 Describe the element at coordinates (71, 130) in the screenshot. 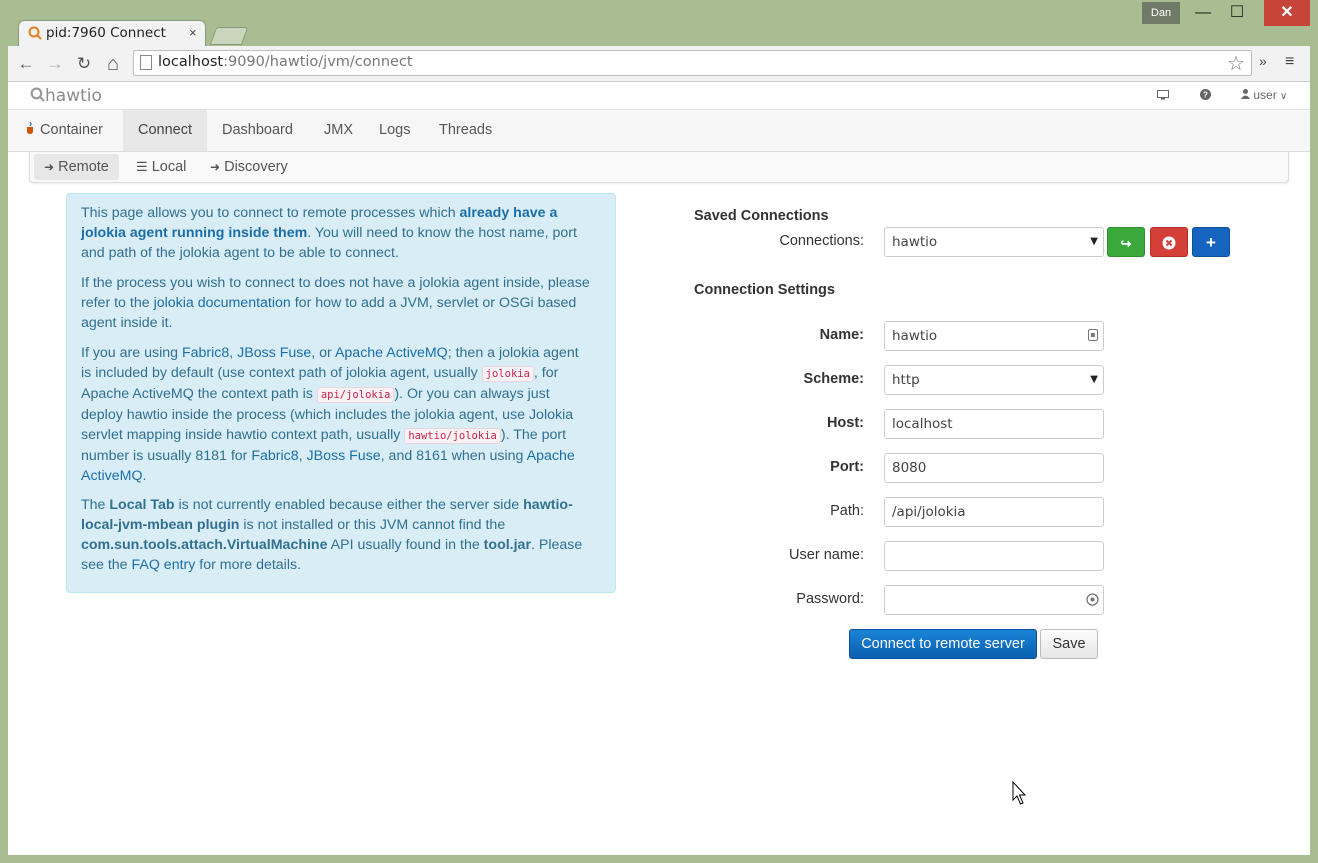

I see `nav-container-label: Container` at that location.